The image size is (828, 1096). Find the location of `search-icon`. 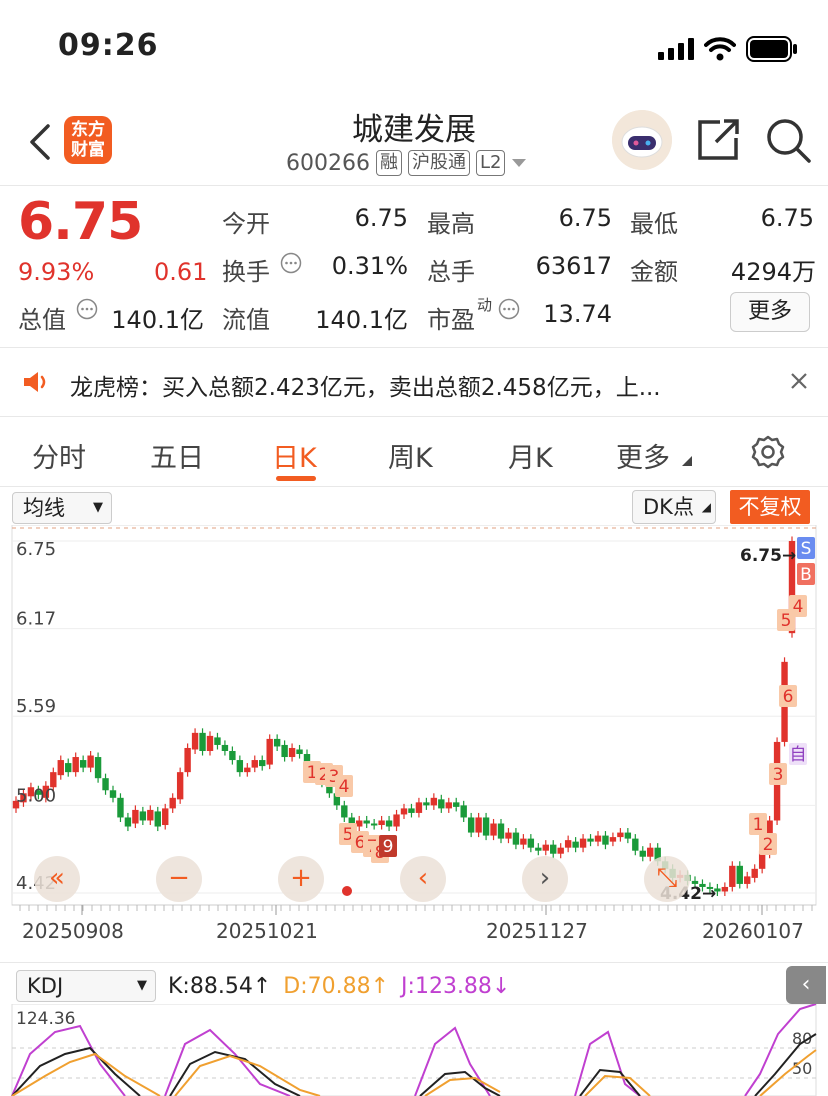

search-icon is located at coordinates (788, 140).